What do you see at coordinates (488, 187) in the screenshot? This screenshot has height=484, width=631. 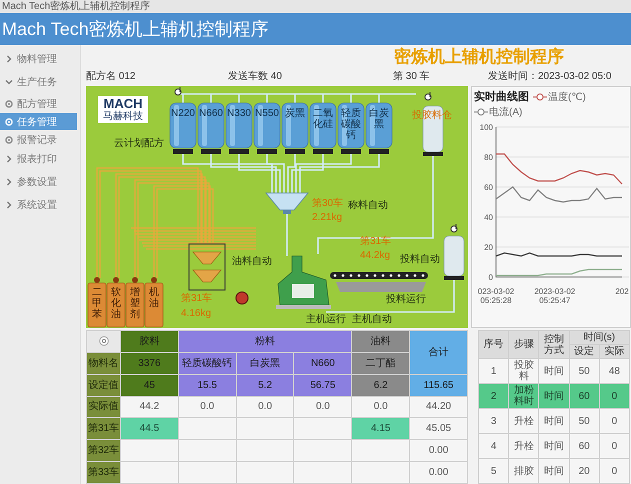 I see `tick-label: 60` at bounding box center [488, 187].